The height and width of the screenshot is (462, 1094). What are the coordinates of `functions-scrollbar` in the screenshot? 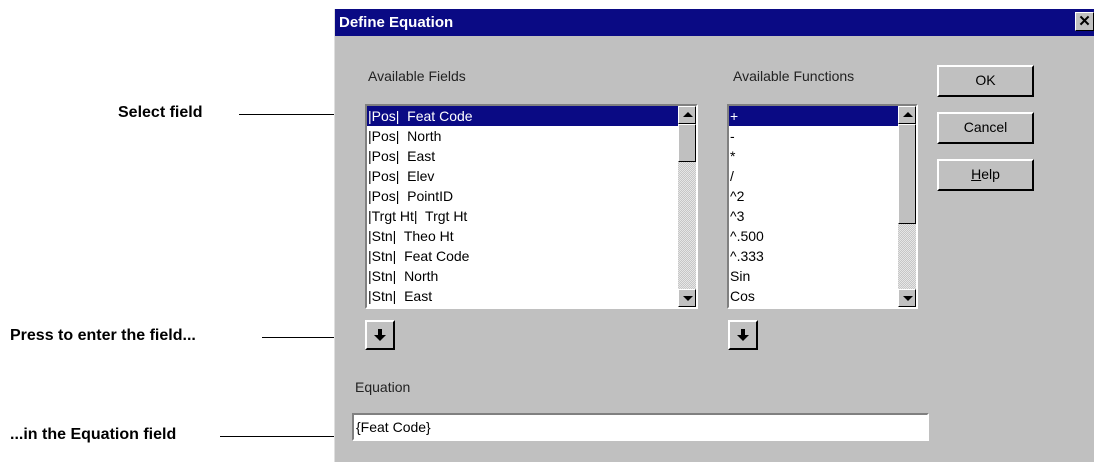 It's located at (907, 206).